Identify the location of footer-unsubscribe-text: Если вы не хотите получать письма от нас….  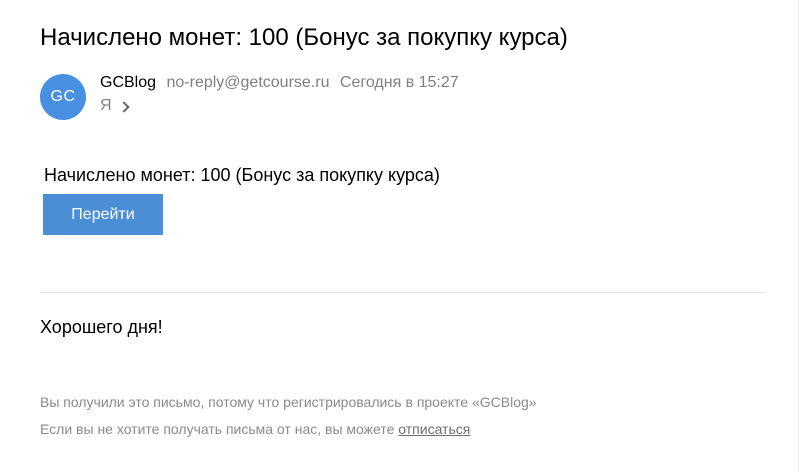
(219, 429).